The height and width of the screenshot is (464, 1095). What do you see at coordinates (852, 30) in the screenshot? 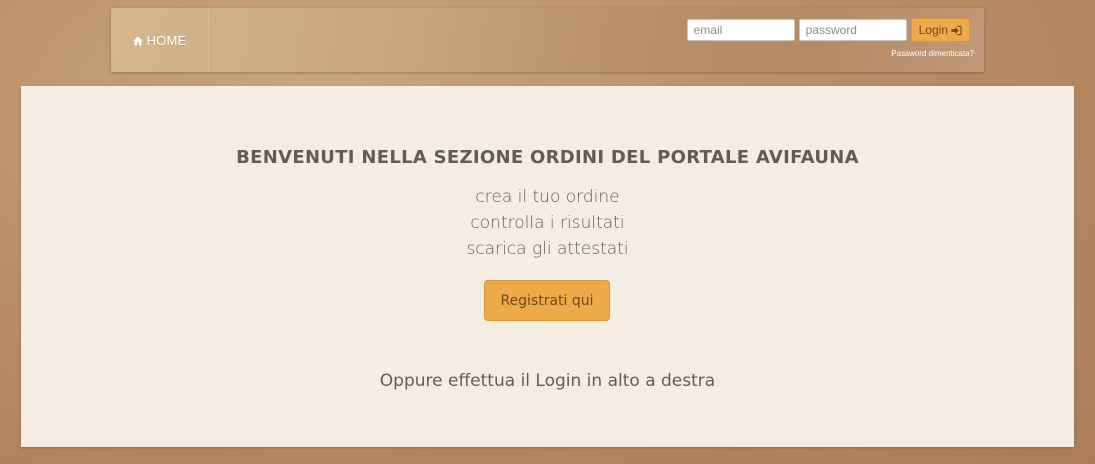
I see `password-input` at bounding box center [852, 30].